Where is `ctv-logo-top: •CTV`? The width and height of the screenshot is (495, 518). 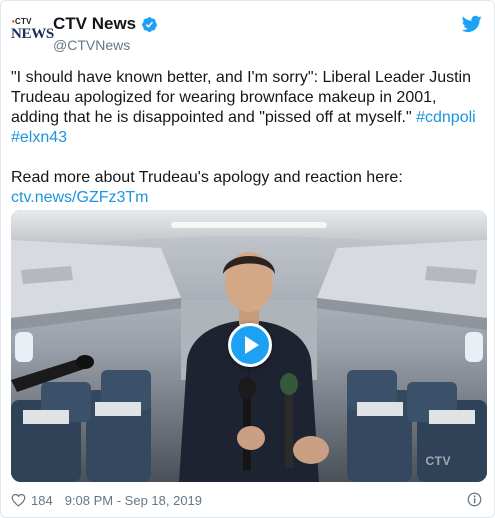
ctv-logo-top: •CTV is located at coordinates (22, 21).